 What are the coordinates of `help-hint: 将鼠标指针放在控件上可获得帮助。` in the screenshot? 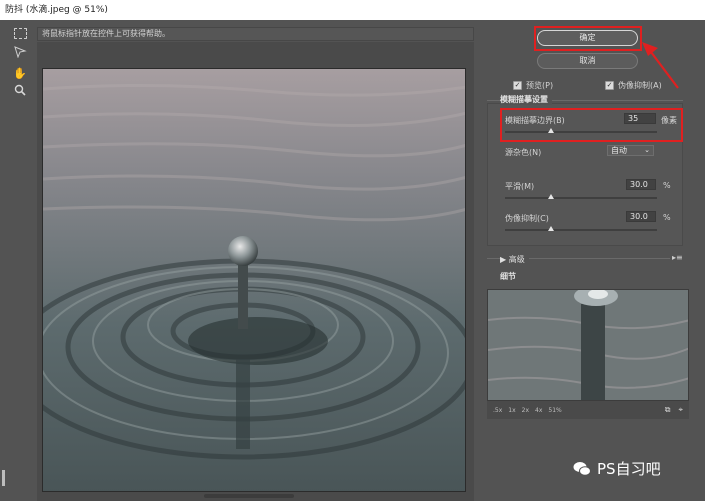 It's located at (255, 34).